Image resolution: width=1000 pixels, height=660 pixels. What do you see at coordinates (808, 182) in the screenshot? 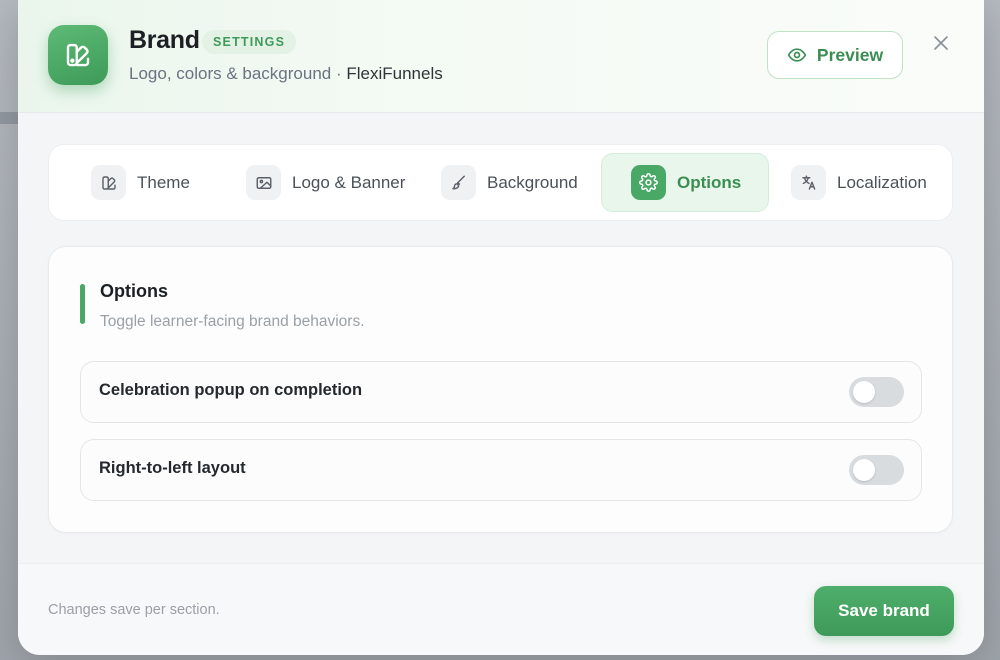
I see `translate-icon` at bounding box center [808, 182].